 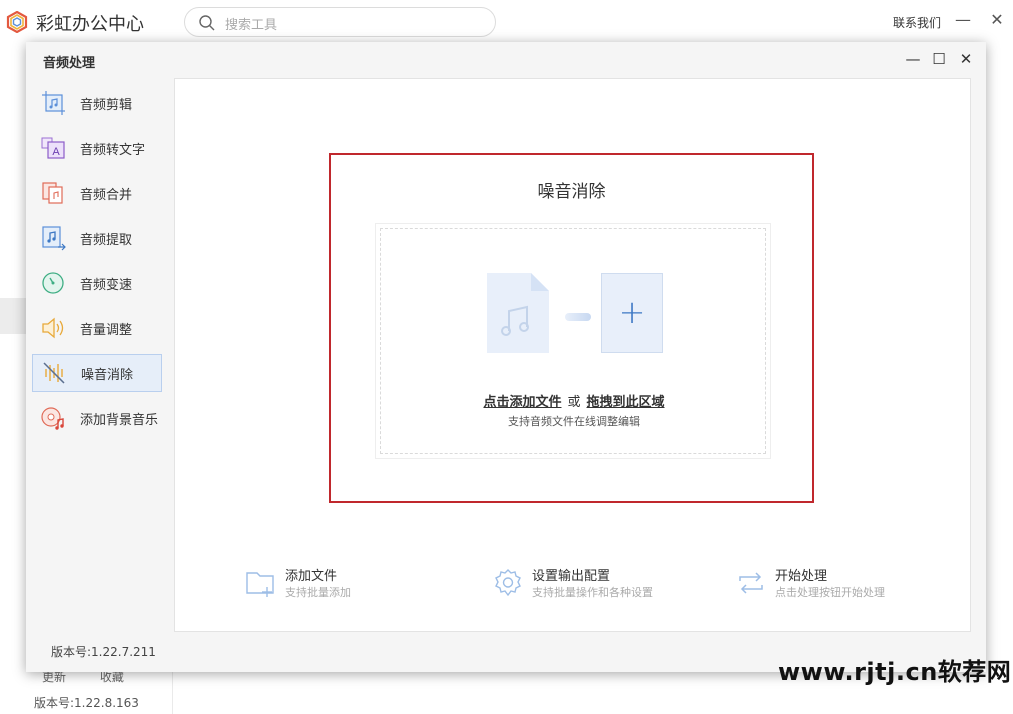 What do you see at coordinates (52, 418) in the screenshot?
I see `background-music-icon` at bounding box center [52, 418].